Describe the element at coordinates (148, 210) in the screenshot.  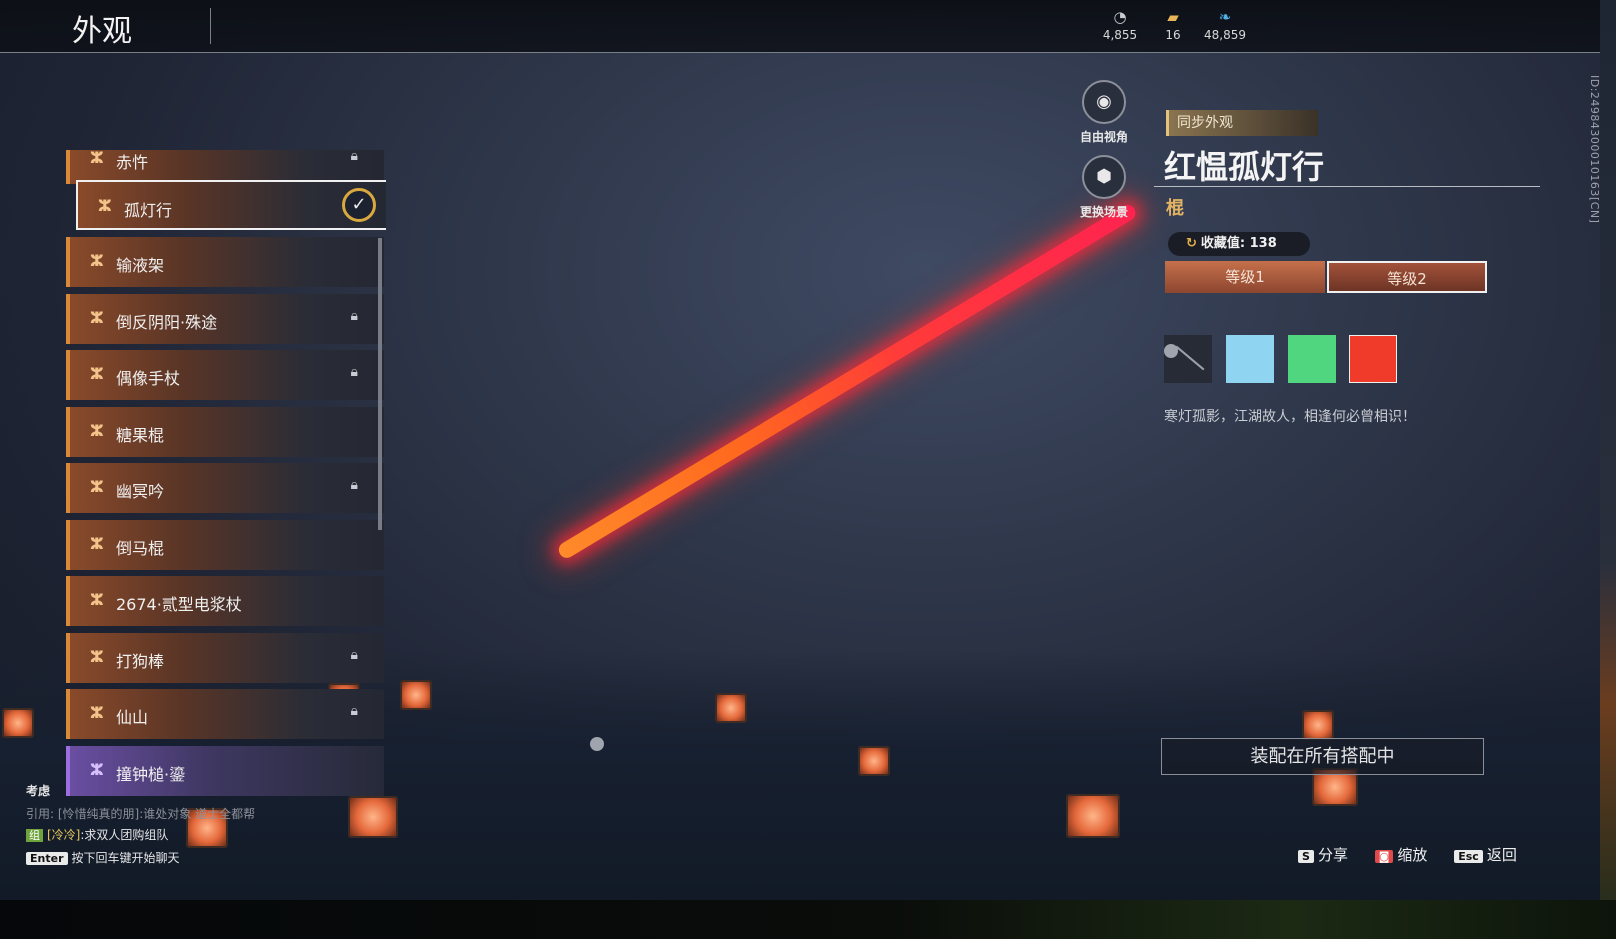
I see `list-item-label: 孤灯行` at that location.